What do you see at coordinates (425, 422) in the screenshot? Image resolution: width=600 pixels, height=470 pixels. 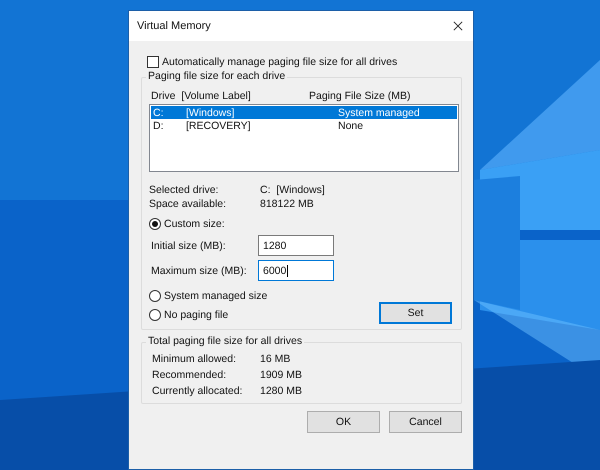 I see `cancel-button: Cancel` at bounding box center [425, 422].